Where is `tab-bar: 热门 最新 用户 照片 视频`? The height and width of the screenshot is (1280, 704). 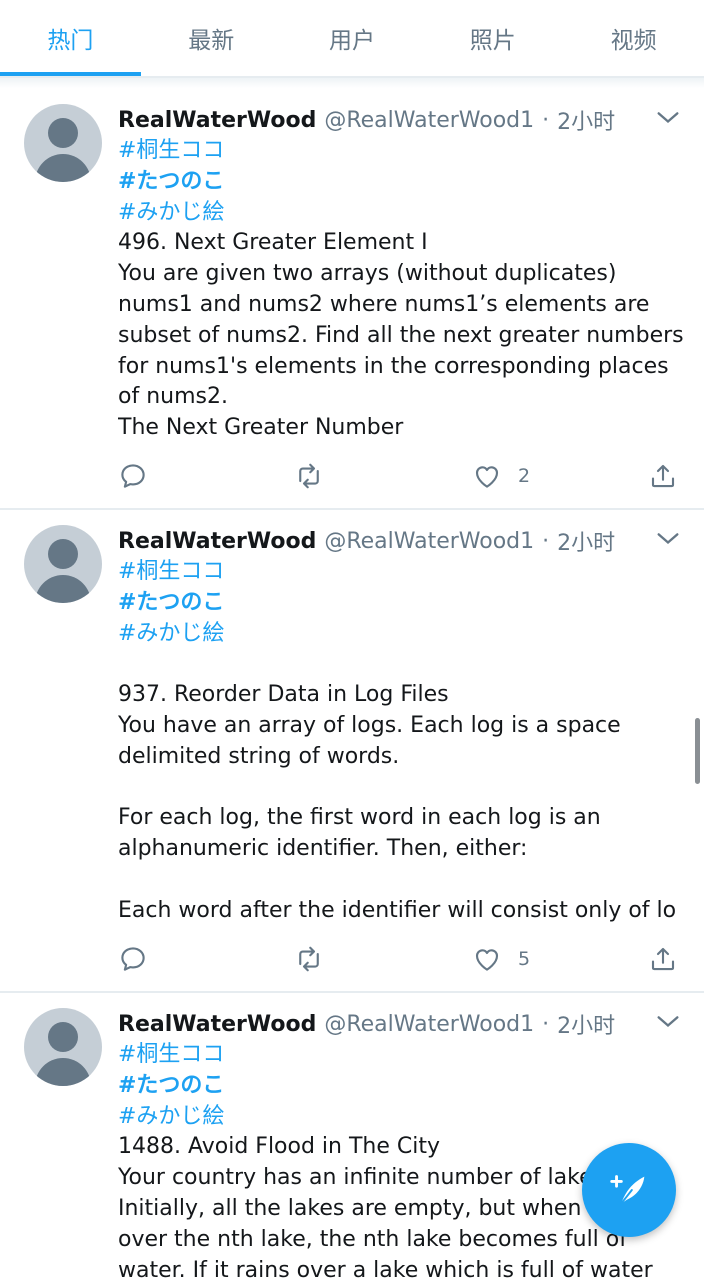
tab-bar: 热门 最新 用户 照片 视频 is located at coordinates (352, 39).